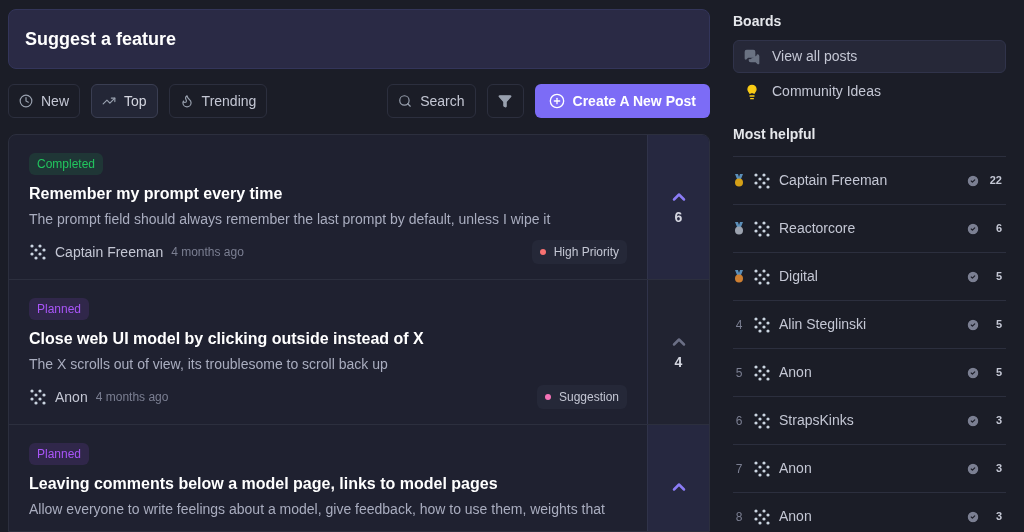  What do you see at coordinates (431, 101) in the screenshot?
I see `search-button: Search` at bounding box center [431, 101].